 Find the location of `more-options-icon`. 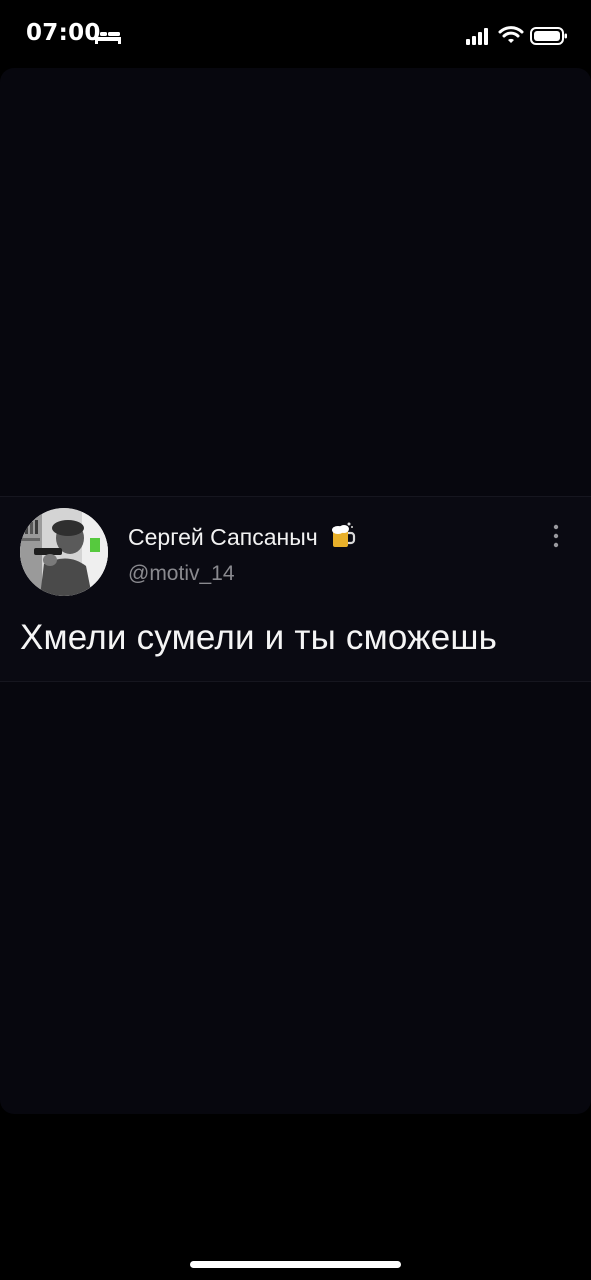

more-options-icon is located at coordinates (556, 536).